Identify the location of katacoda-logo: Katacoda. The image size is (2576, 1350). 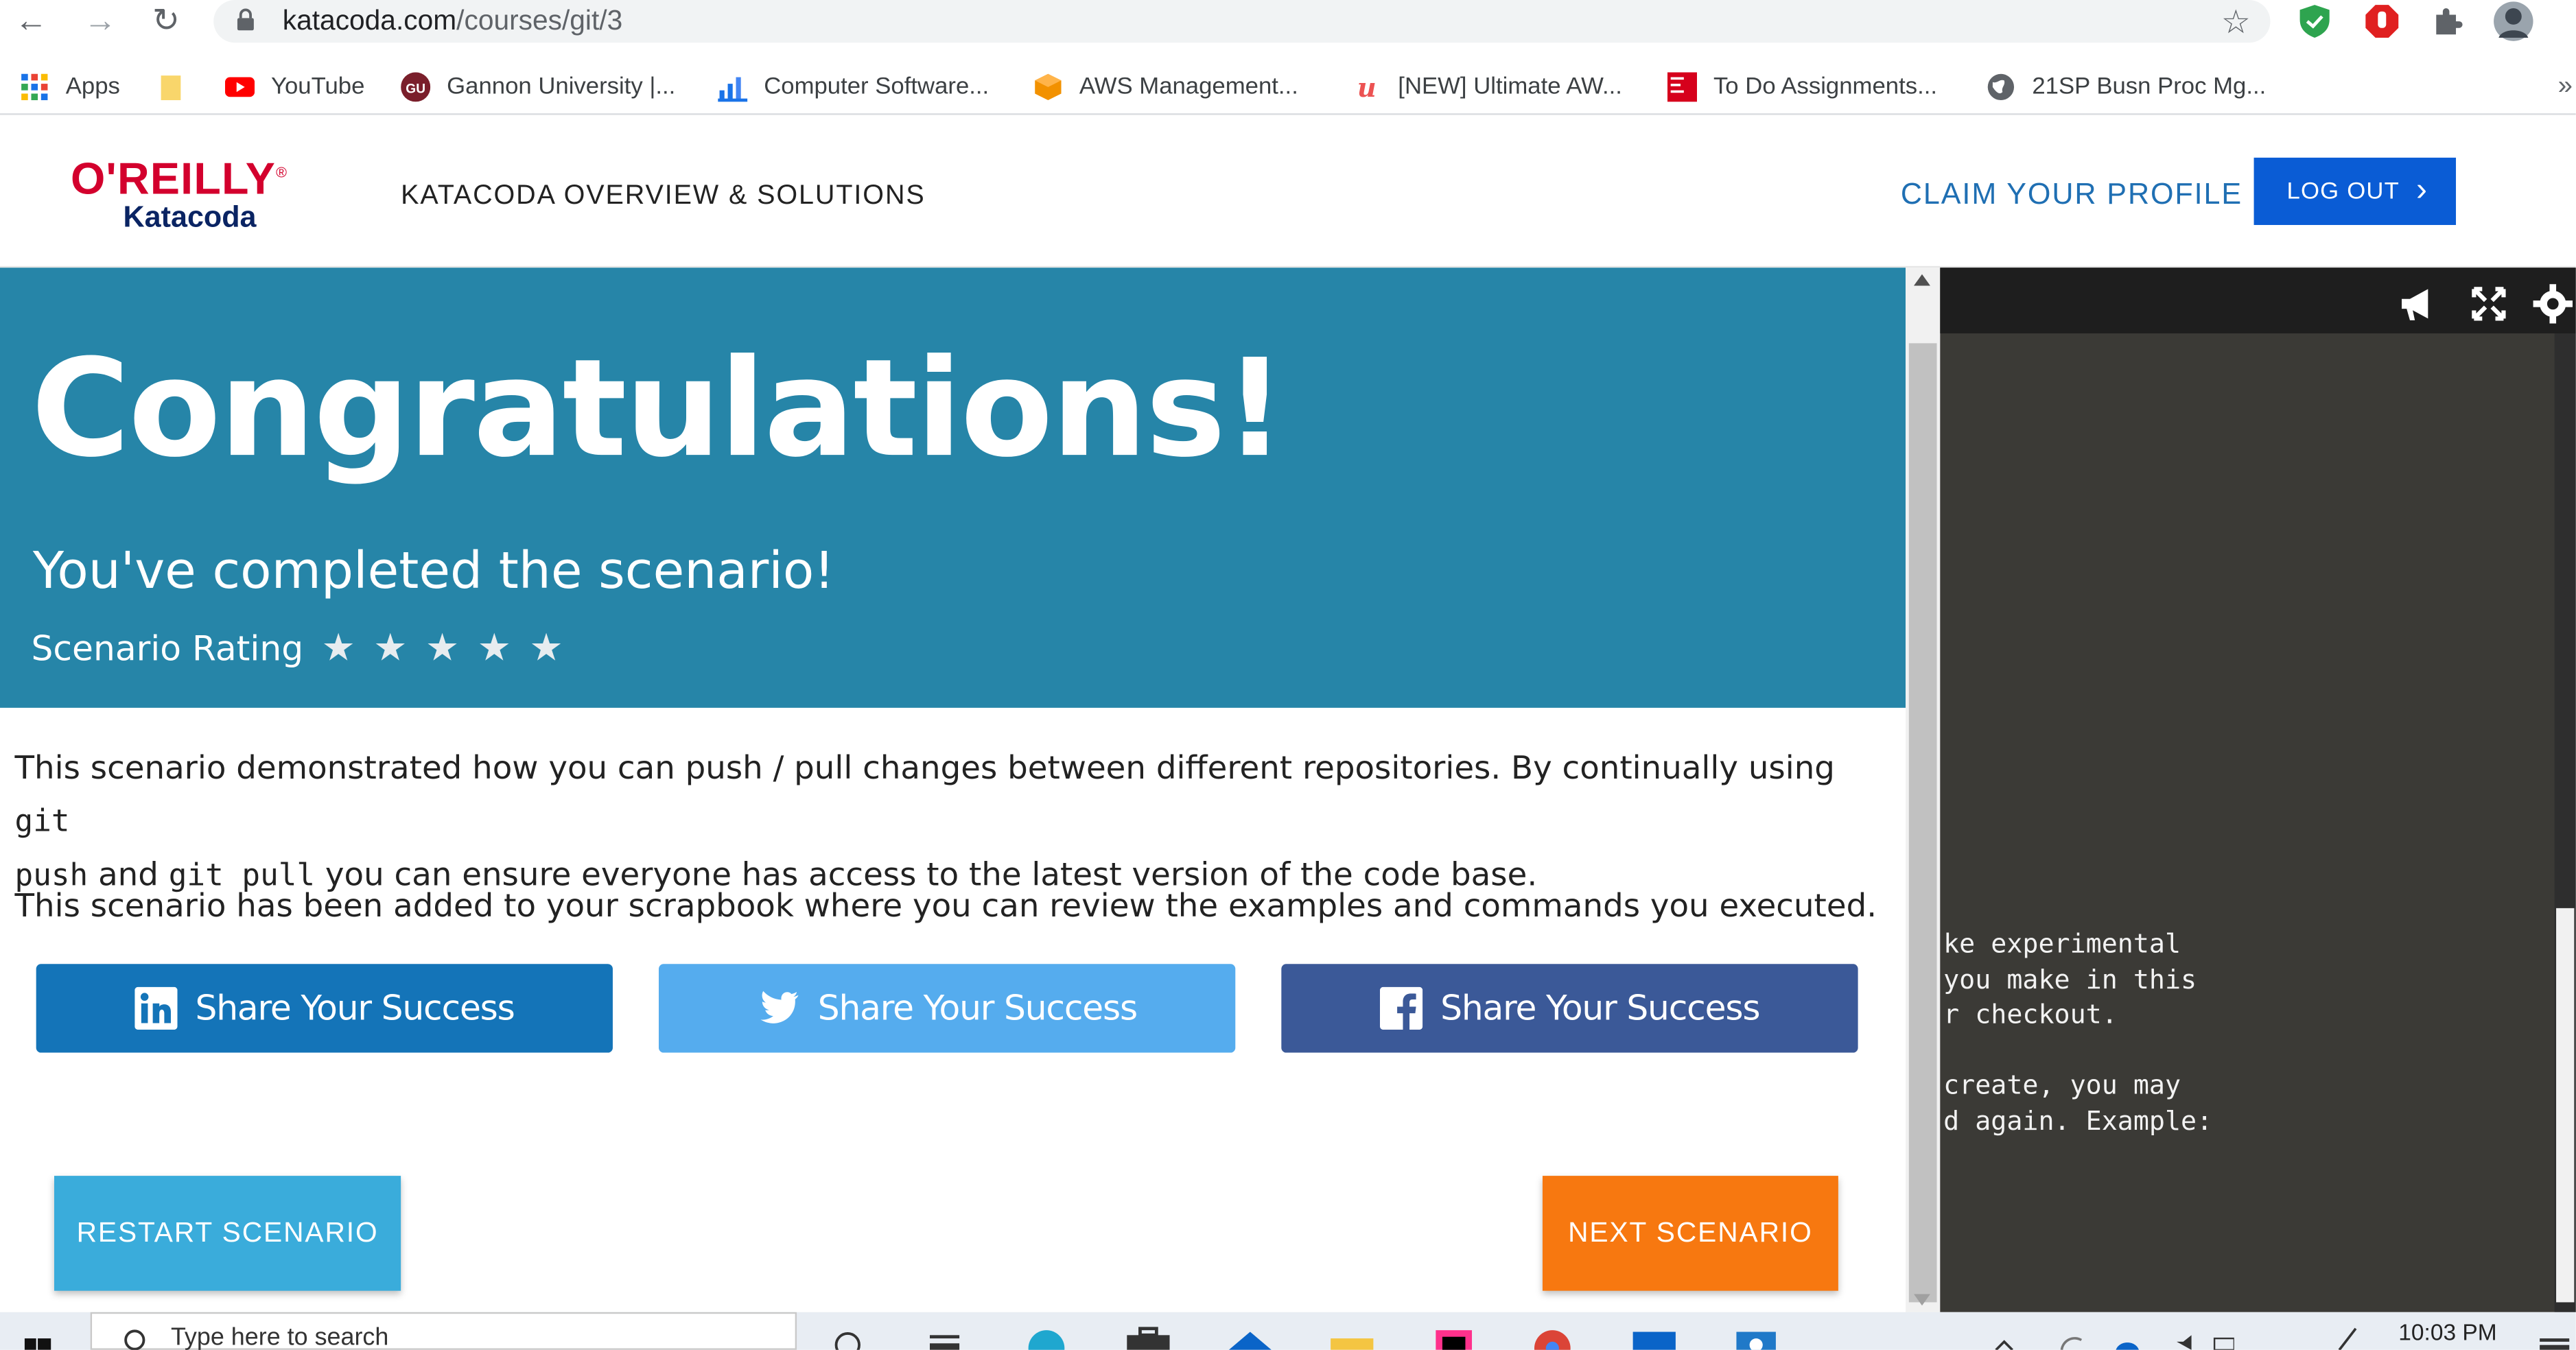
(190, 218).